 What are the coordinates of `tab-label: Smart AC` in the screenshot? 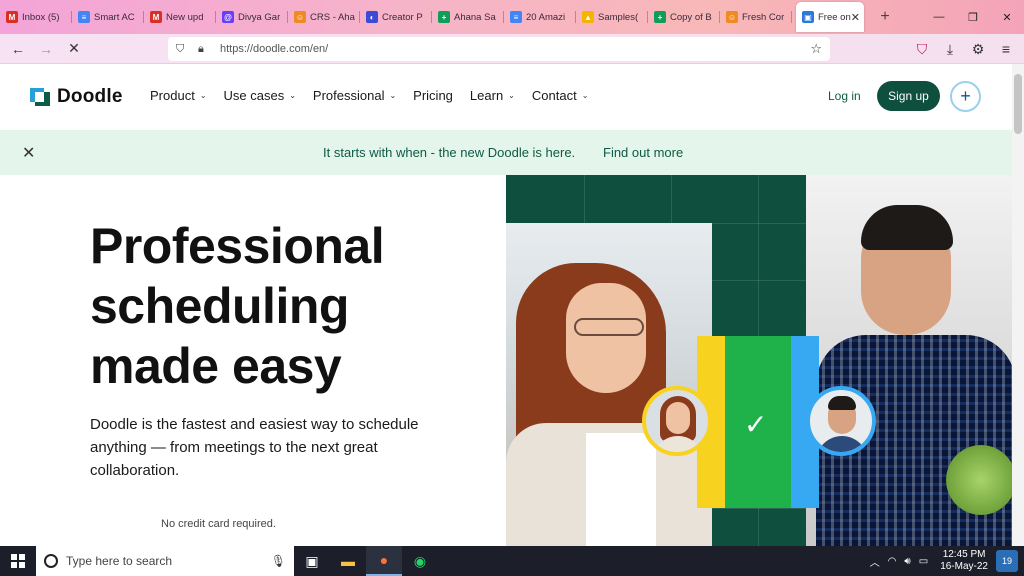 It's located at (114, 17).